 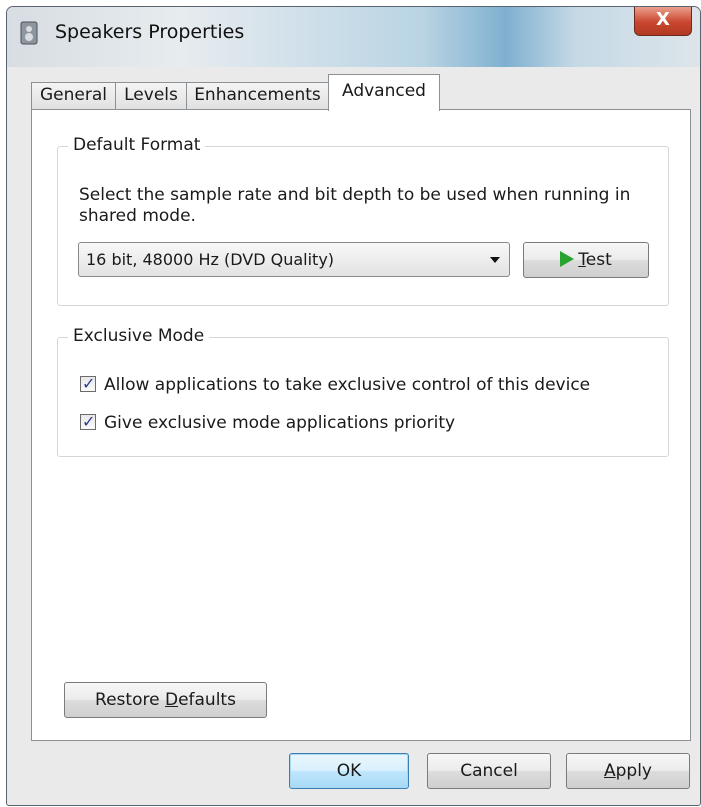 I want to click on exclusive-priority-checkbox: ✓, so click(x=88, y=421).